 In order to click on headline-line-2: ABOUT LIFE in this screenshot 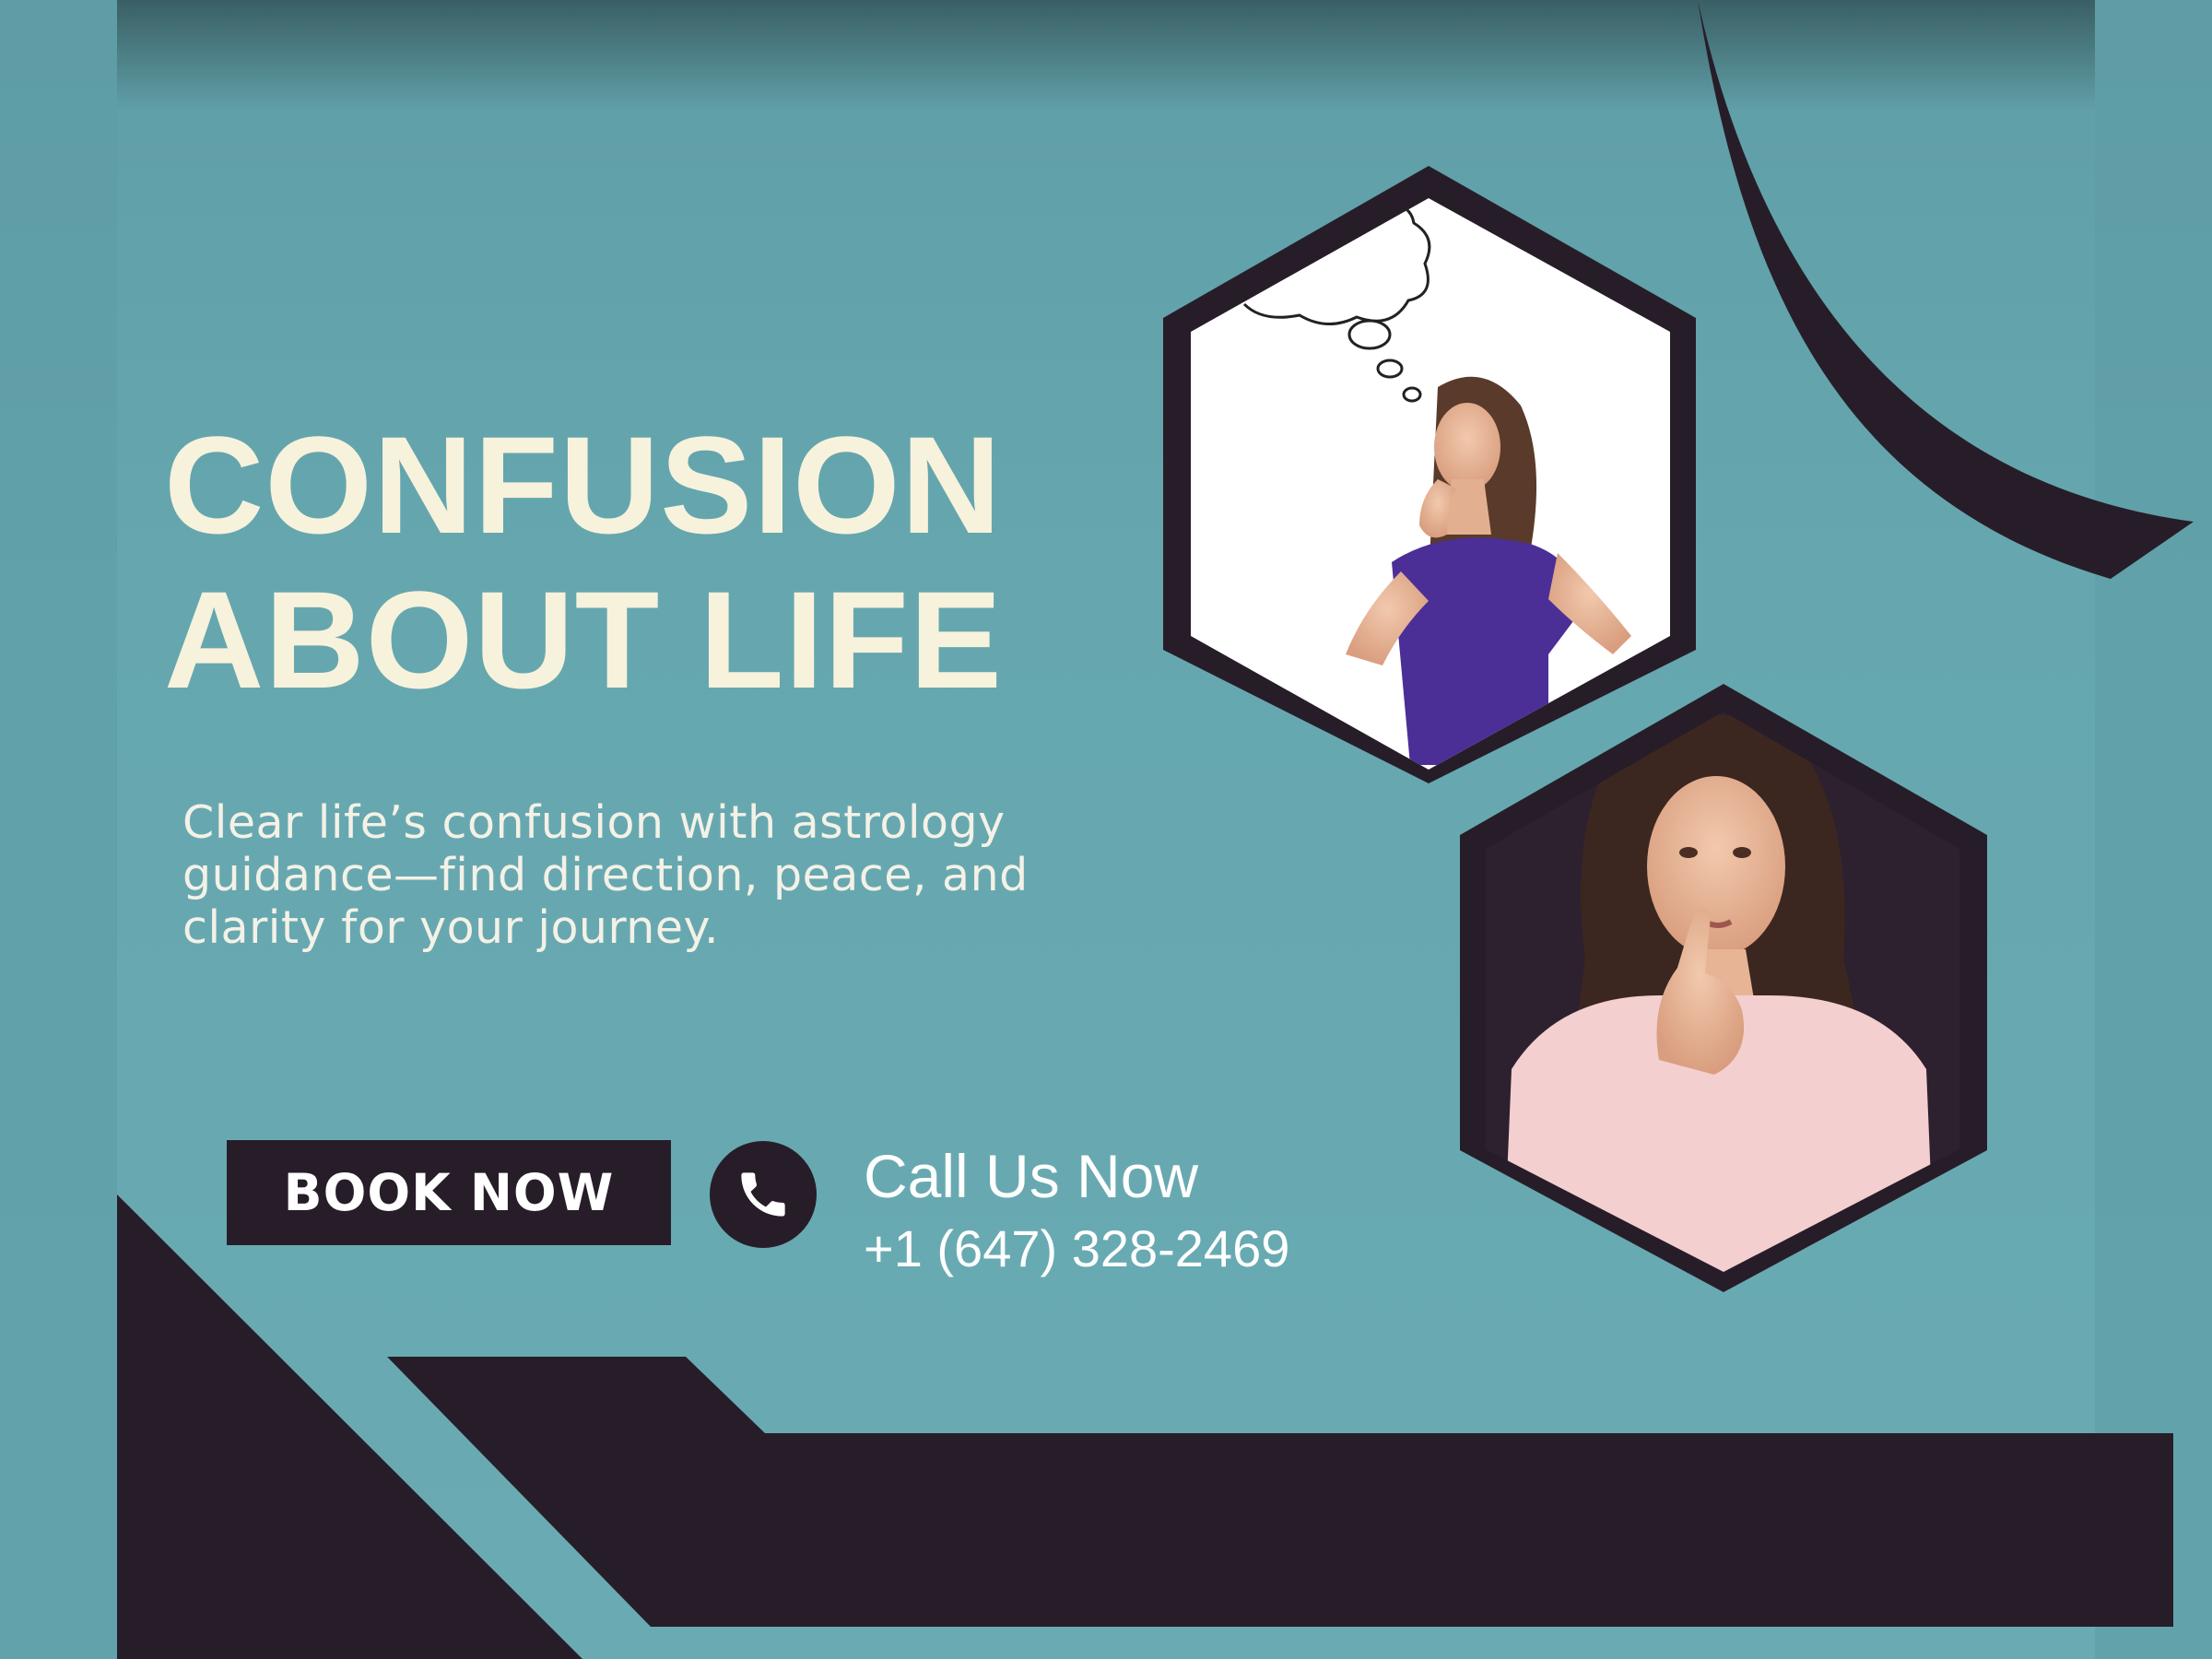, I will do `click(583, 639)`.